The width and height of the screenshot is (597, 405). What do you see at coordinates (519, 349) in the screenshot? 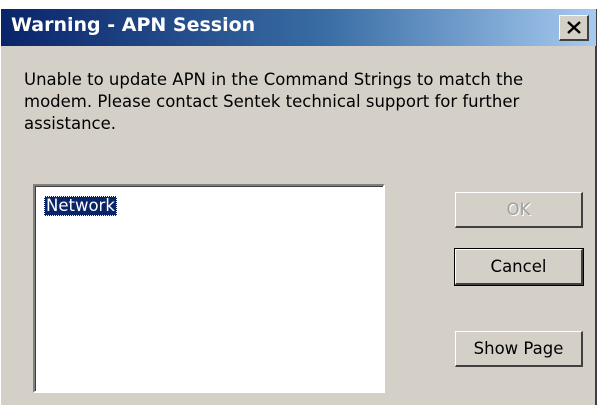
I see `show-page-button: Show Page` at bounding box center [519, 349].